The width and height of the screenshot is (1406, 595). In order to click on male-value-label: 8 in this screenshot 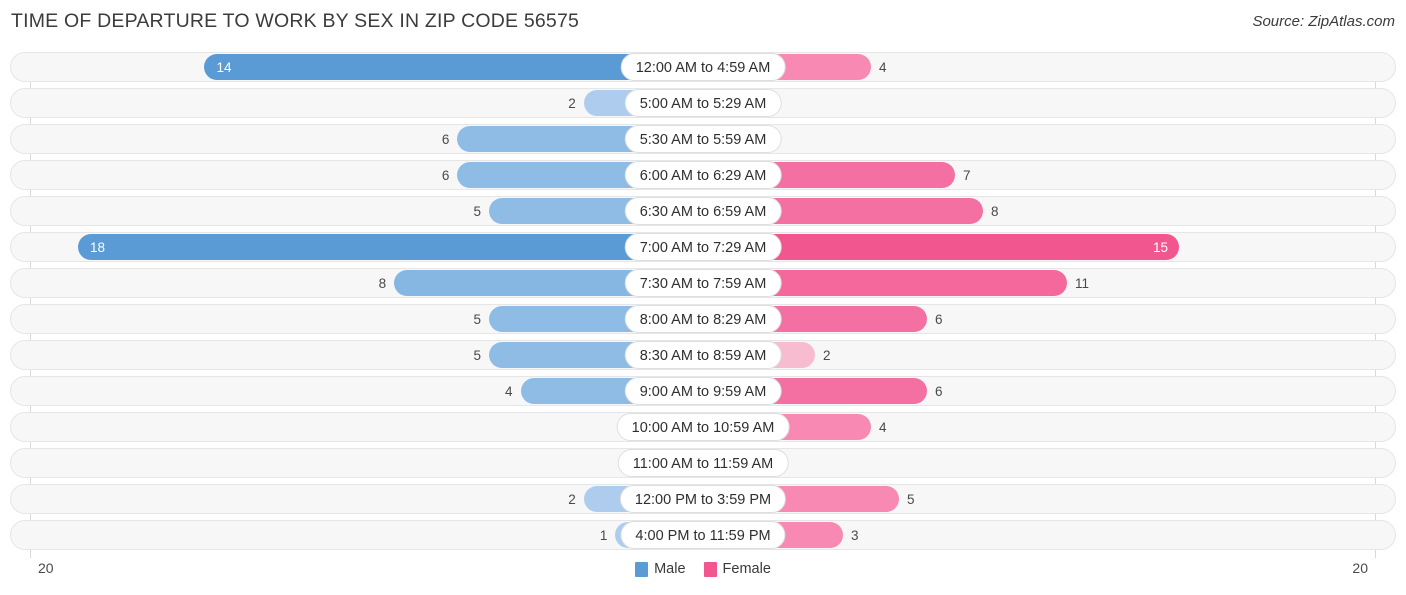, I will do `click(382, 283)`.